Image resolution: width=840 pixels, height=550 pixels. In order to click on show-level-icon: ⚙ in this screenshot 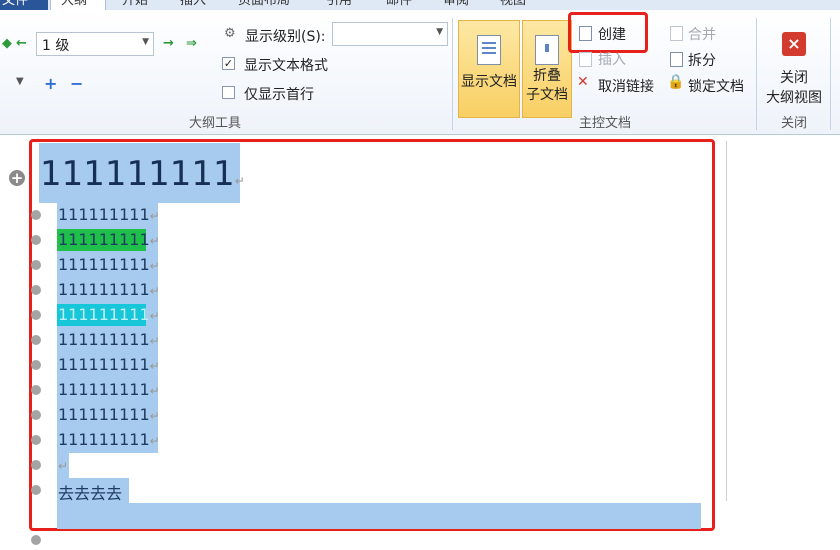, I will do `click(230, 33)`.